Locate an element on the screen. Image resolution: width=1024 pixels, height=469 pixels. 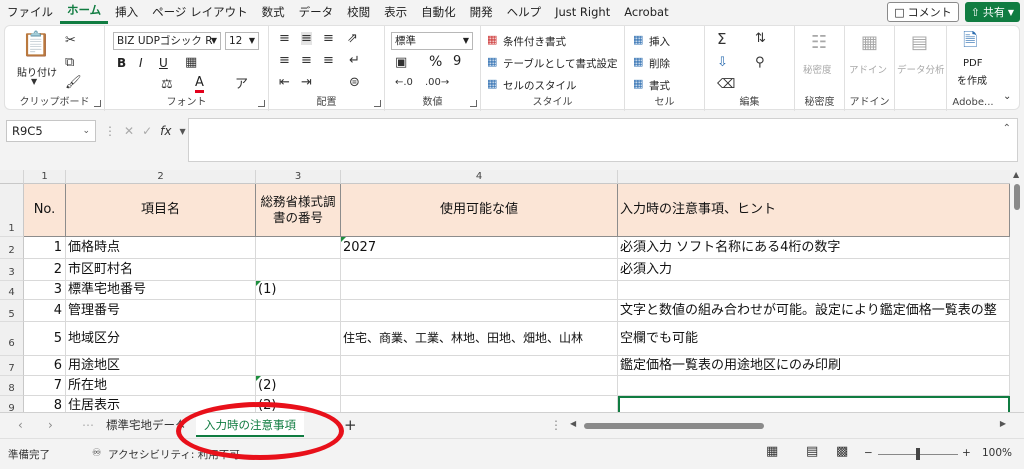
page-layout-view-icon: ▤ is located at coordinates (812, 451).